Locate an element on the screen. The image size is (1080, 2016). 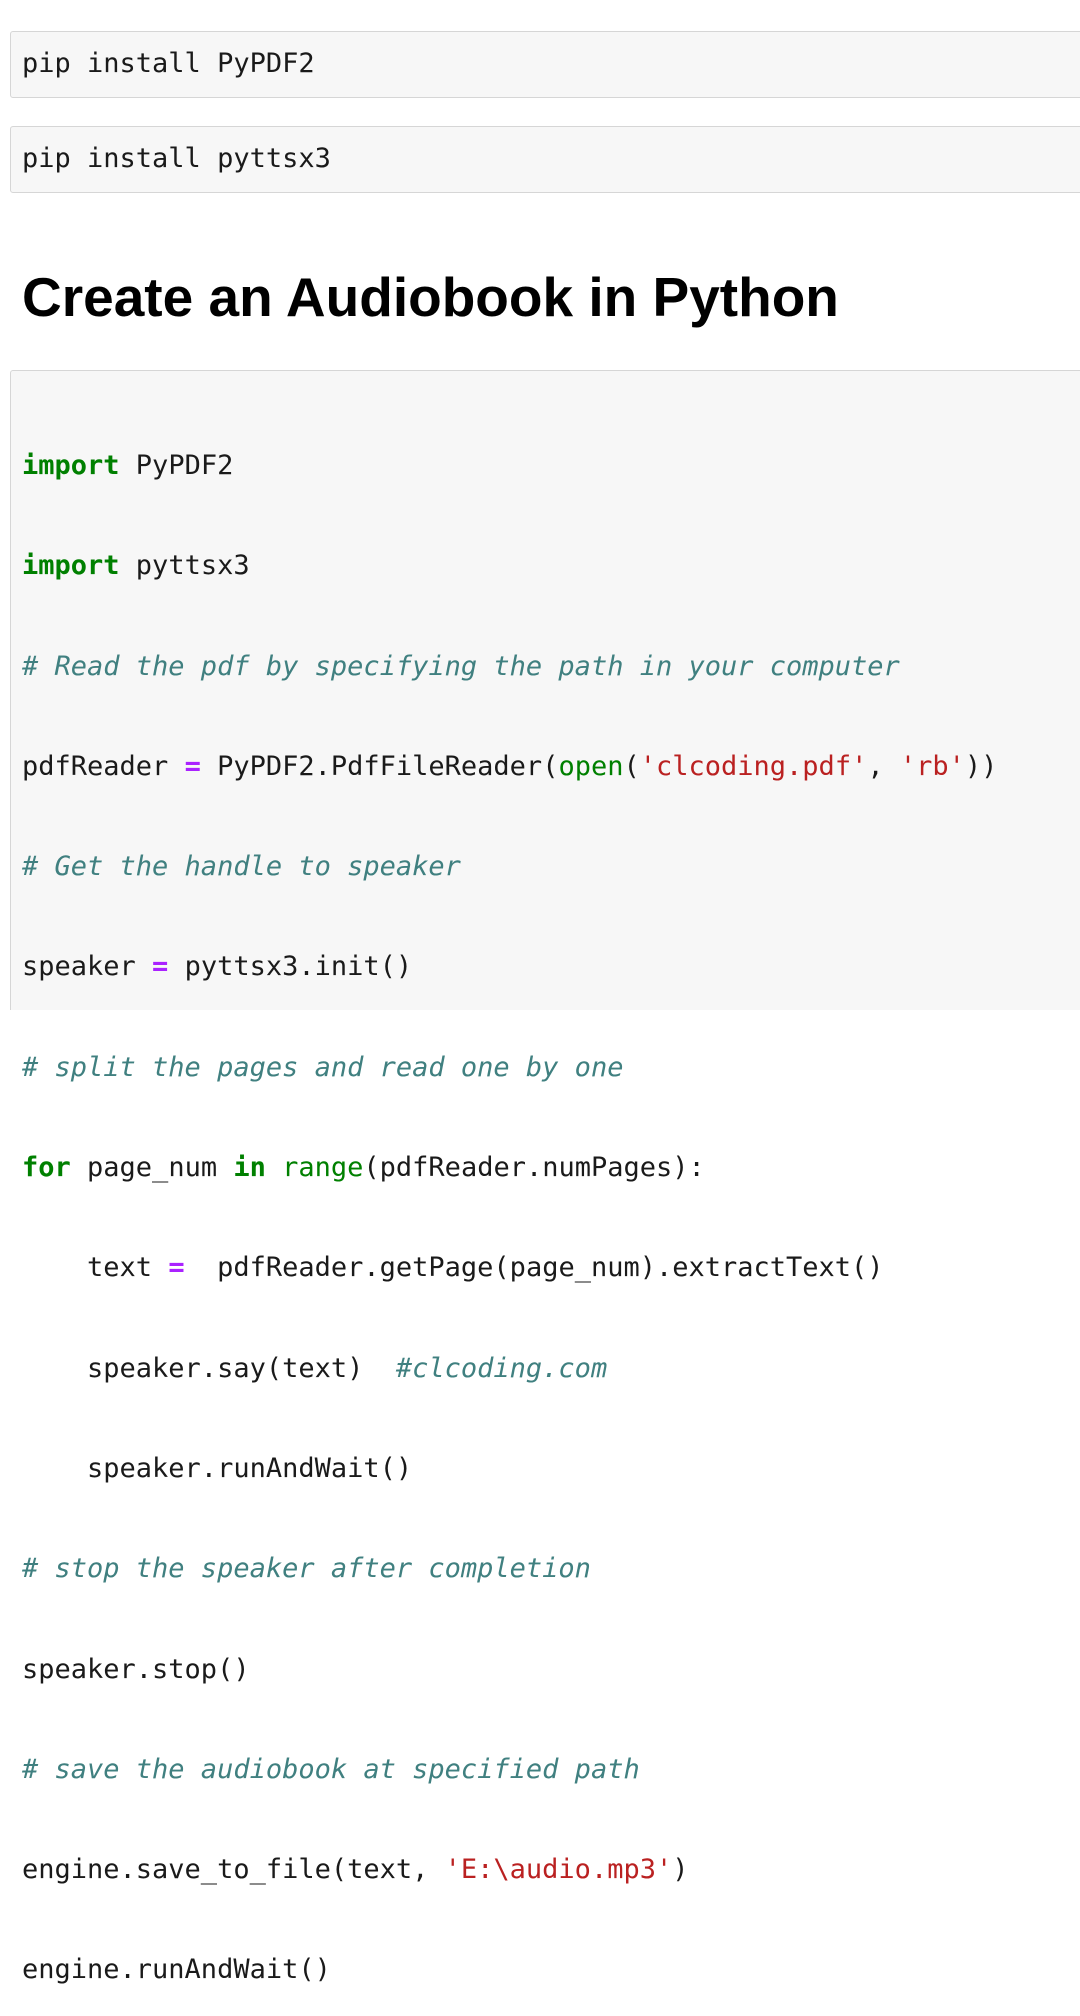
code-token: PyPDF2.PdfFileReader( is located at coordinates (379, 766).